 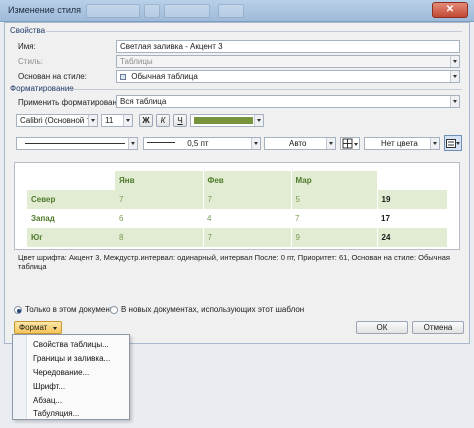 I want to click on radio-new-documents, so click(x=114, y=310).